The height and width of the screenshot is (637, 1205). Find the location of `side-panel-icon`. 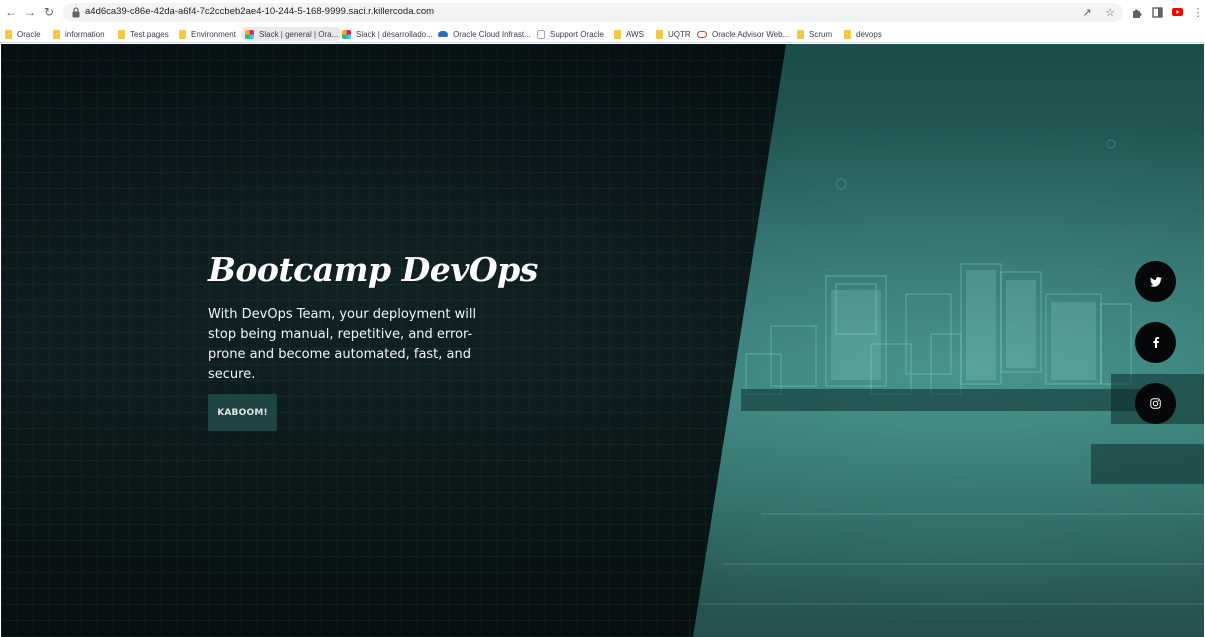

side-panel-icon is located at coordinates (1157, 12).